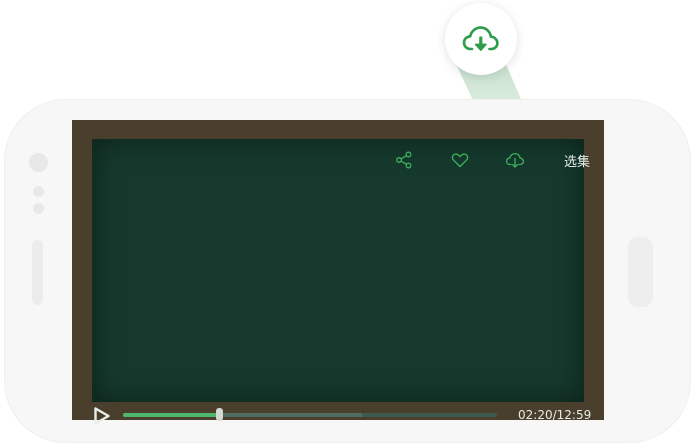  Describe the element at coordinates (38, 162) in the screenshot. I see `front-camera` at that location.